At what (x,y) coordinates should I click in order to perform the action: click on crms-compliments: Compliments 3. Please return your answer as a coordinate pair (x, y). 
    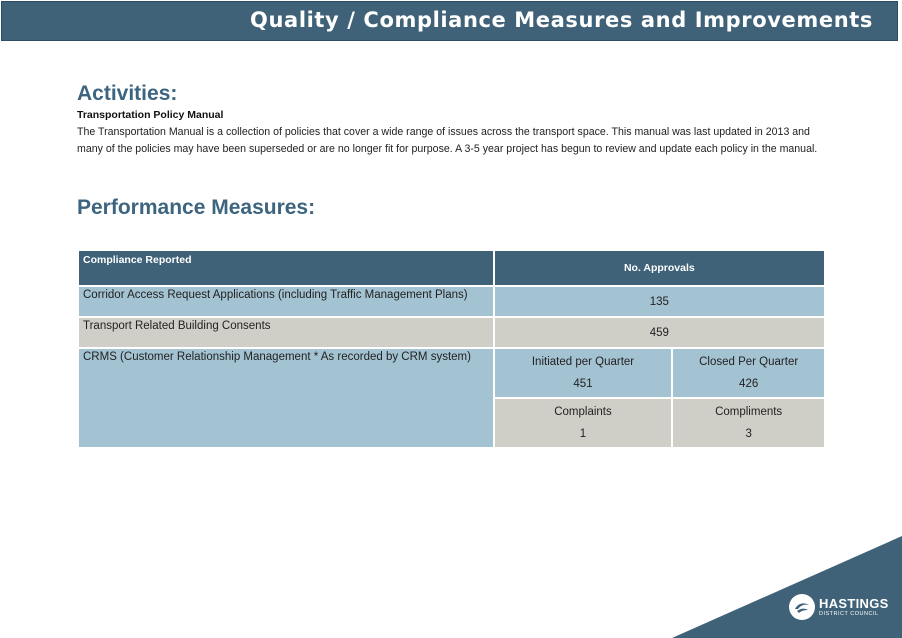
    Looking at the image, I should click on (748, 423).